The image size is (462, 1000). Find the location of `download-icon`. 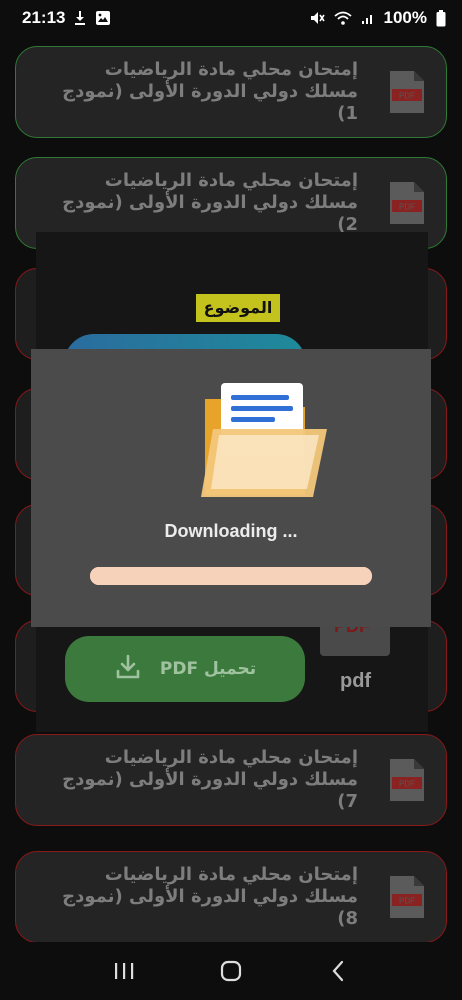

download-icon is located at coordinates (128, 669).